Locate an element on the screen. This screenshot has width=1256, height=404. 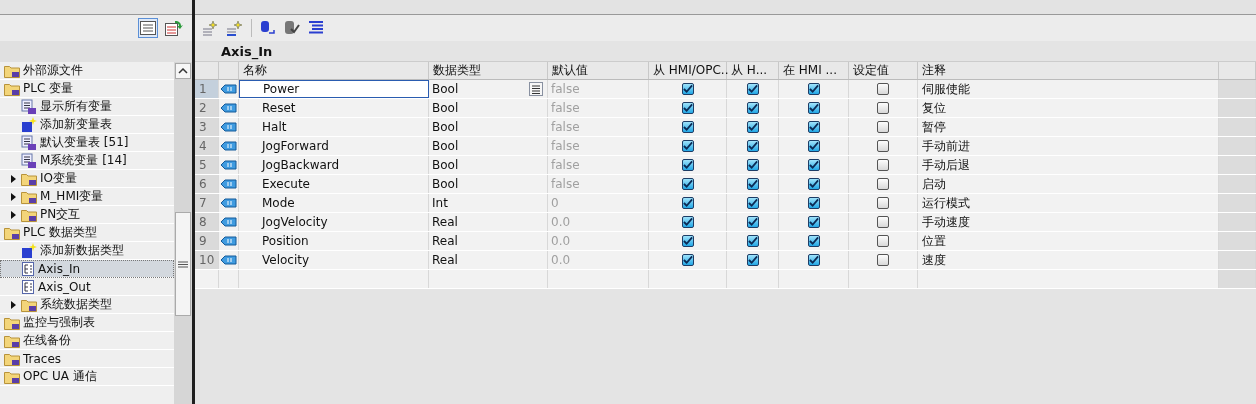
tree-item: M_HMI变量 is located at coordinates (87, 197).